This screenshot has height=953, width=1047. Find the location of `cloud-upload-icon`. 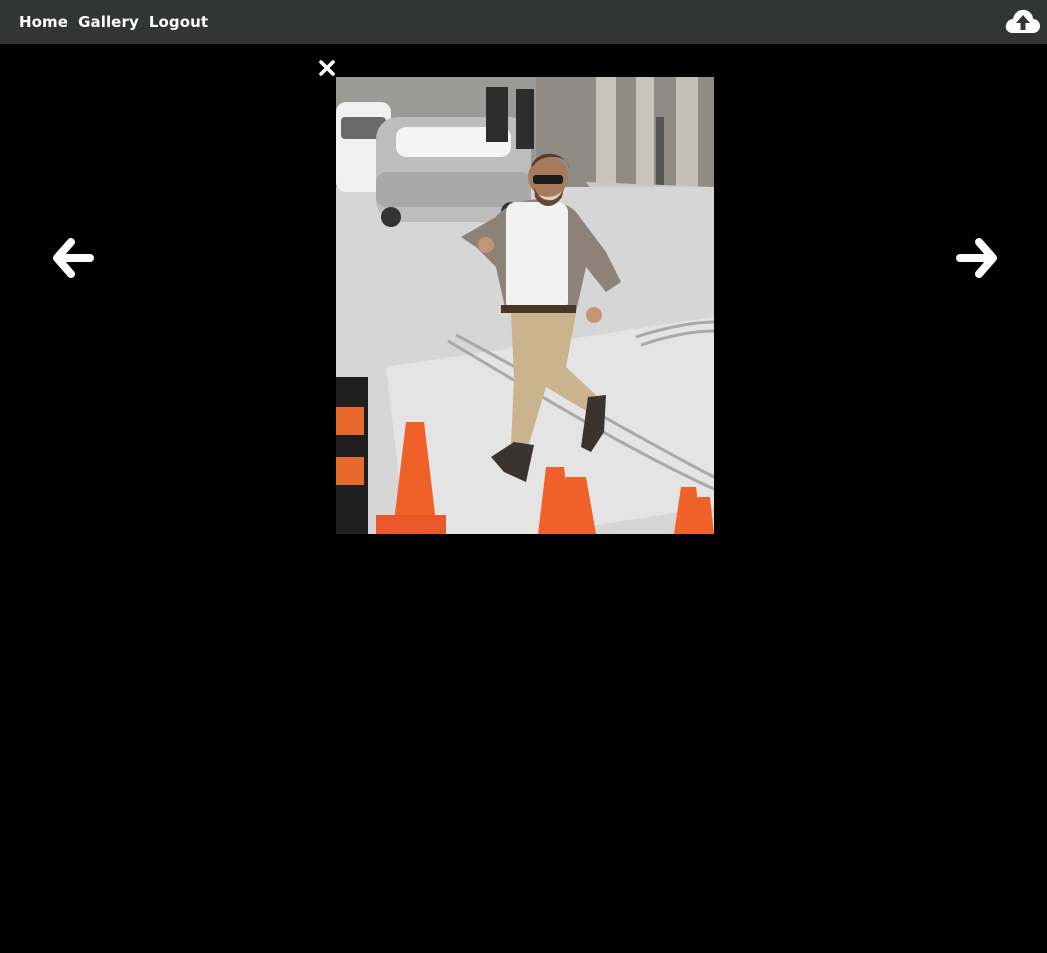

cloud-upload-icon is located at coordinates (1022, 21).